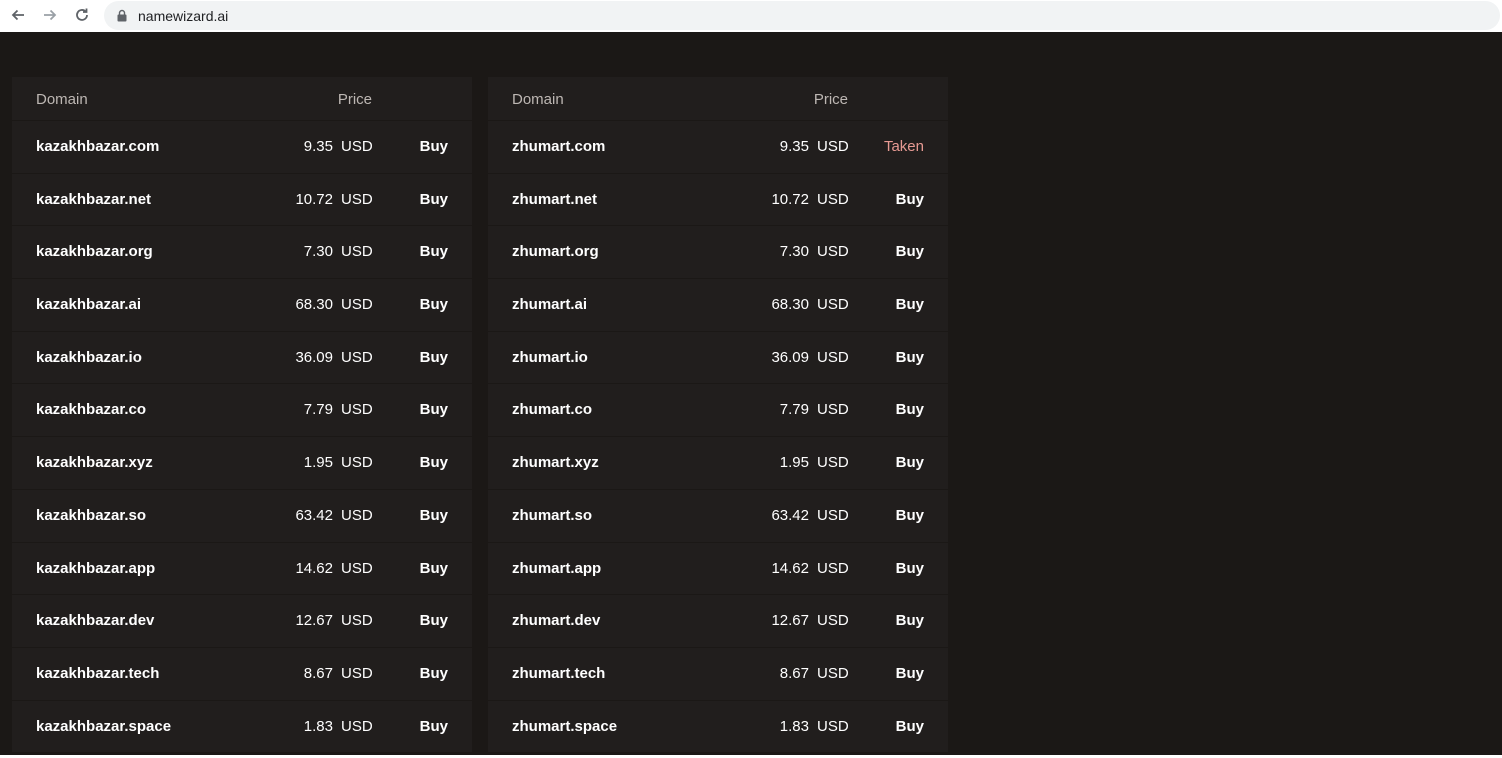 The width and height of the screenshot is (1502, 758). What do you see at coordinates (552, 410) in the screenshot?
I see `domain-name: zhumart.co` at bounding box center [552, 410].